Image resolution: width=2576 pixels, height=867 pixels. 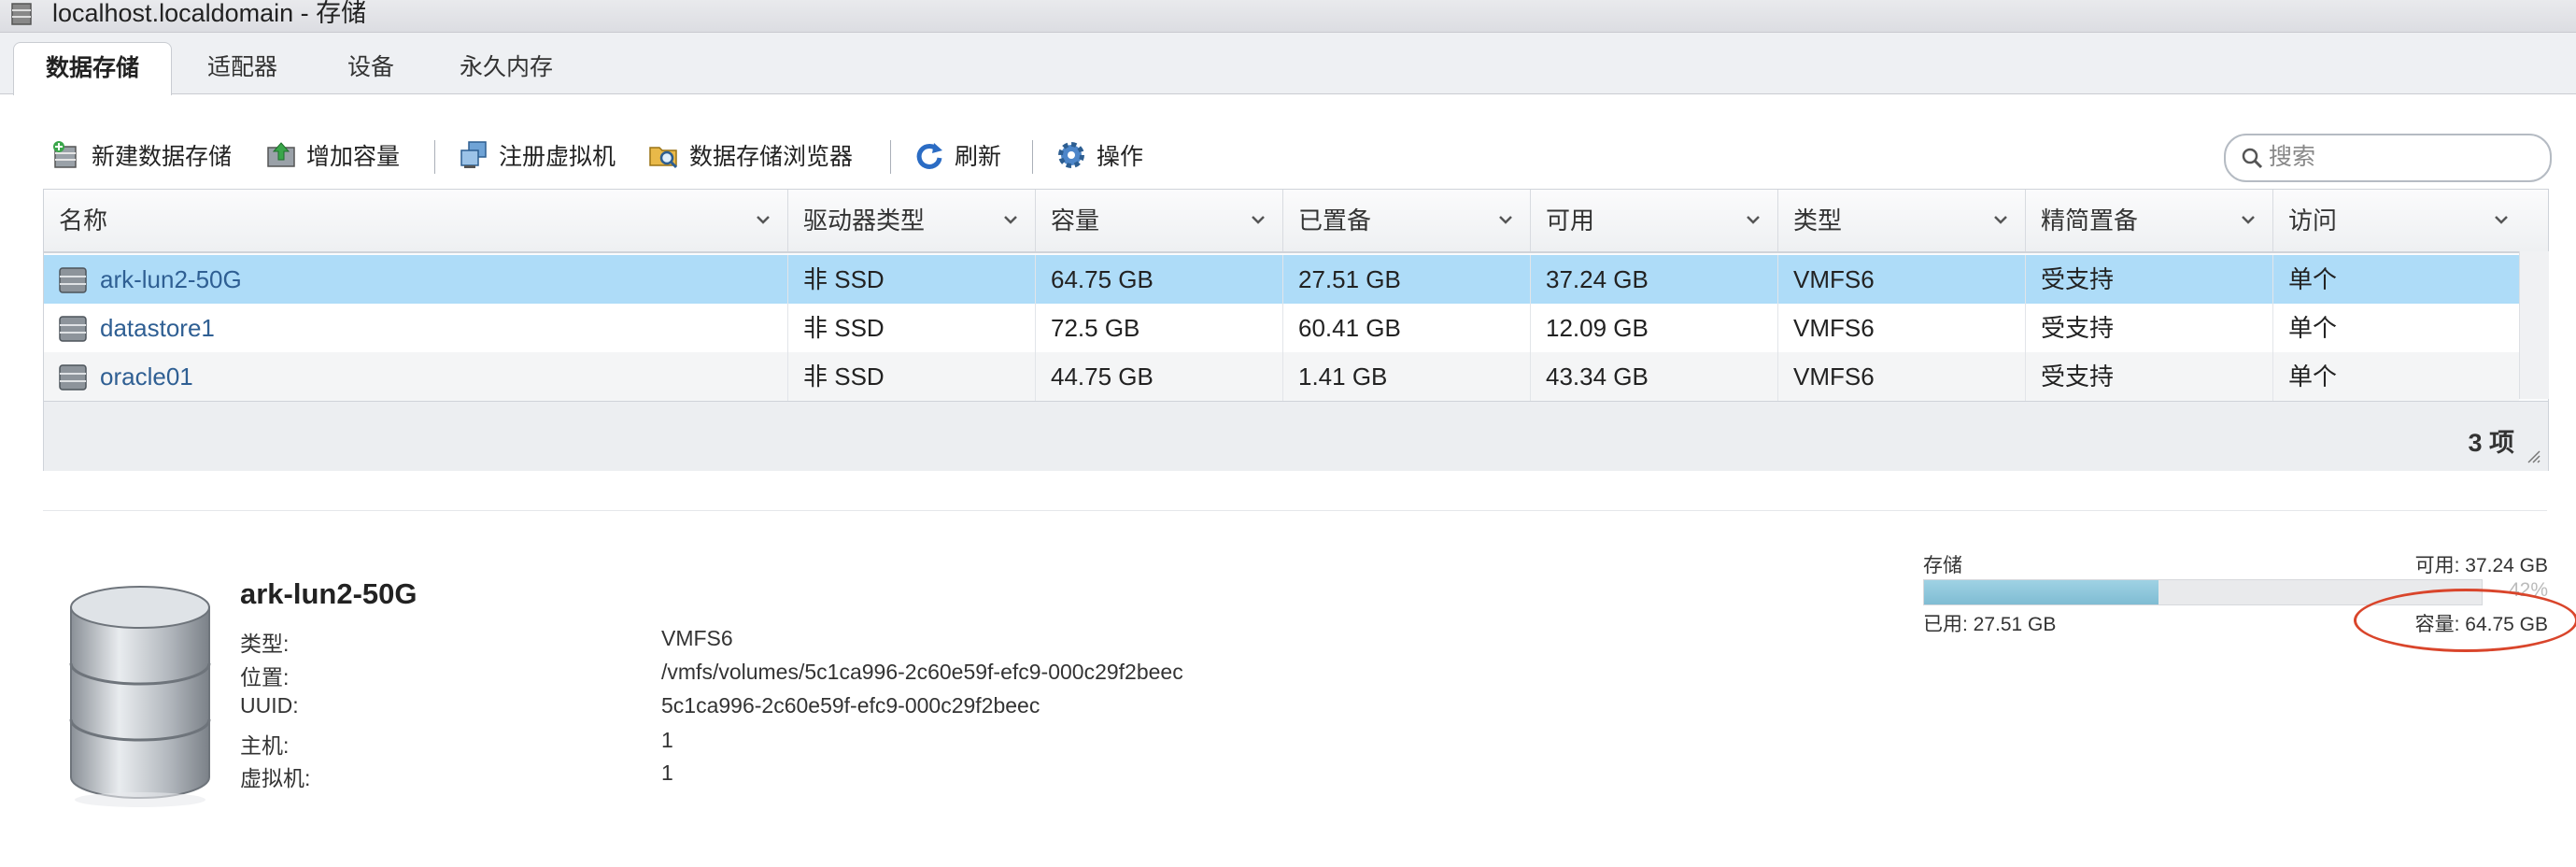 What do you see at coordinates (2481, 565) in the screenshot?
I see `storage-free: 可用: 37.24 GB` at bounding box center [2481, 565].